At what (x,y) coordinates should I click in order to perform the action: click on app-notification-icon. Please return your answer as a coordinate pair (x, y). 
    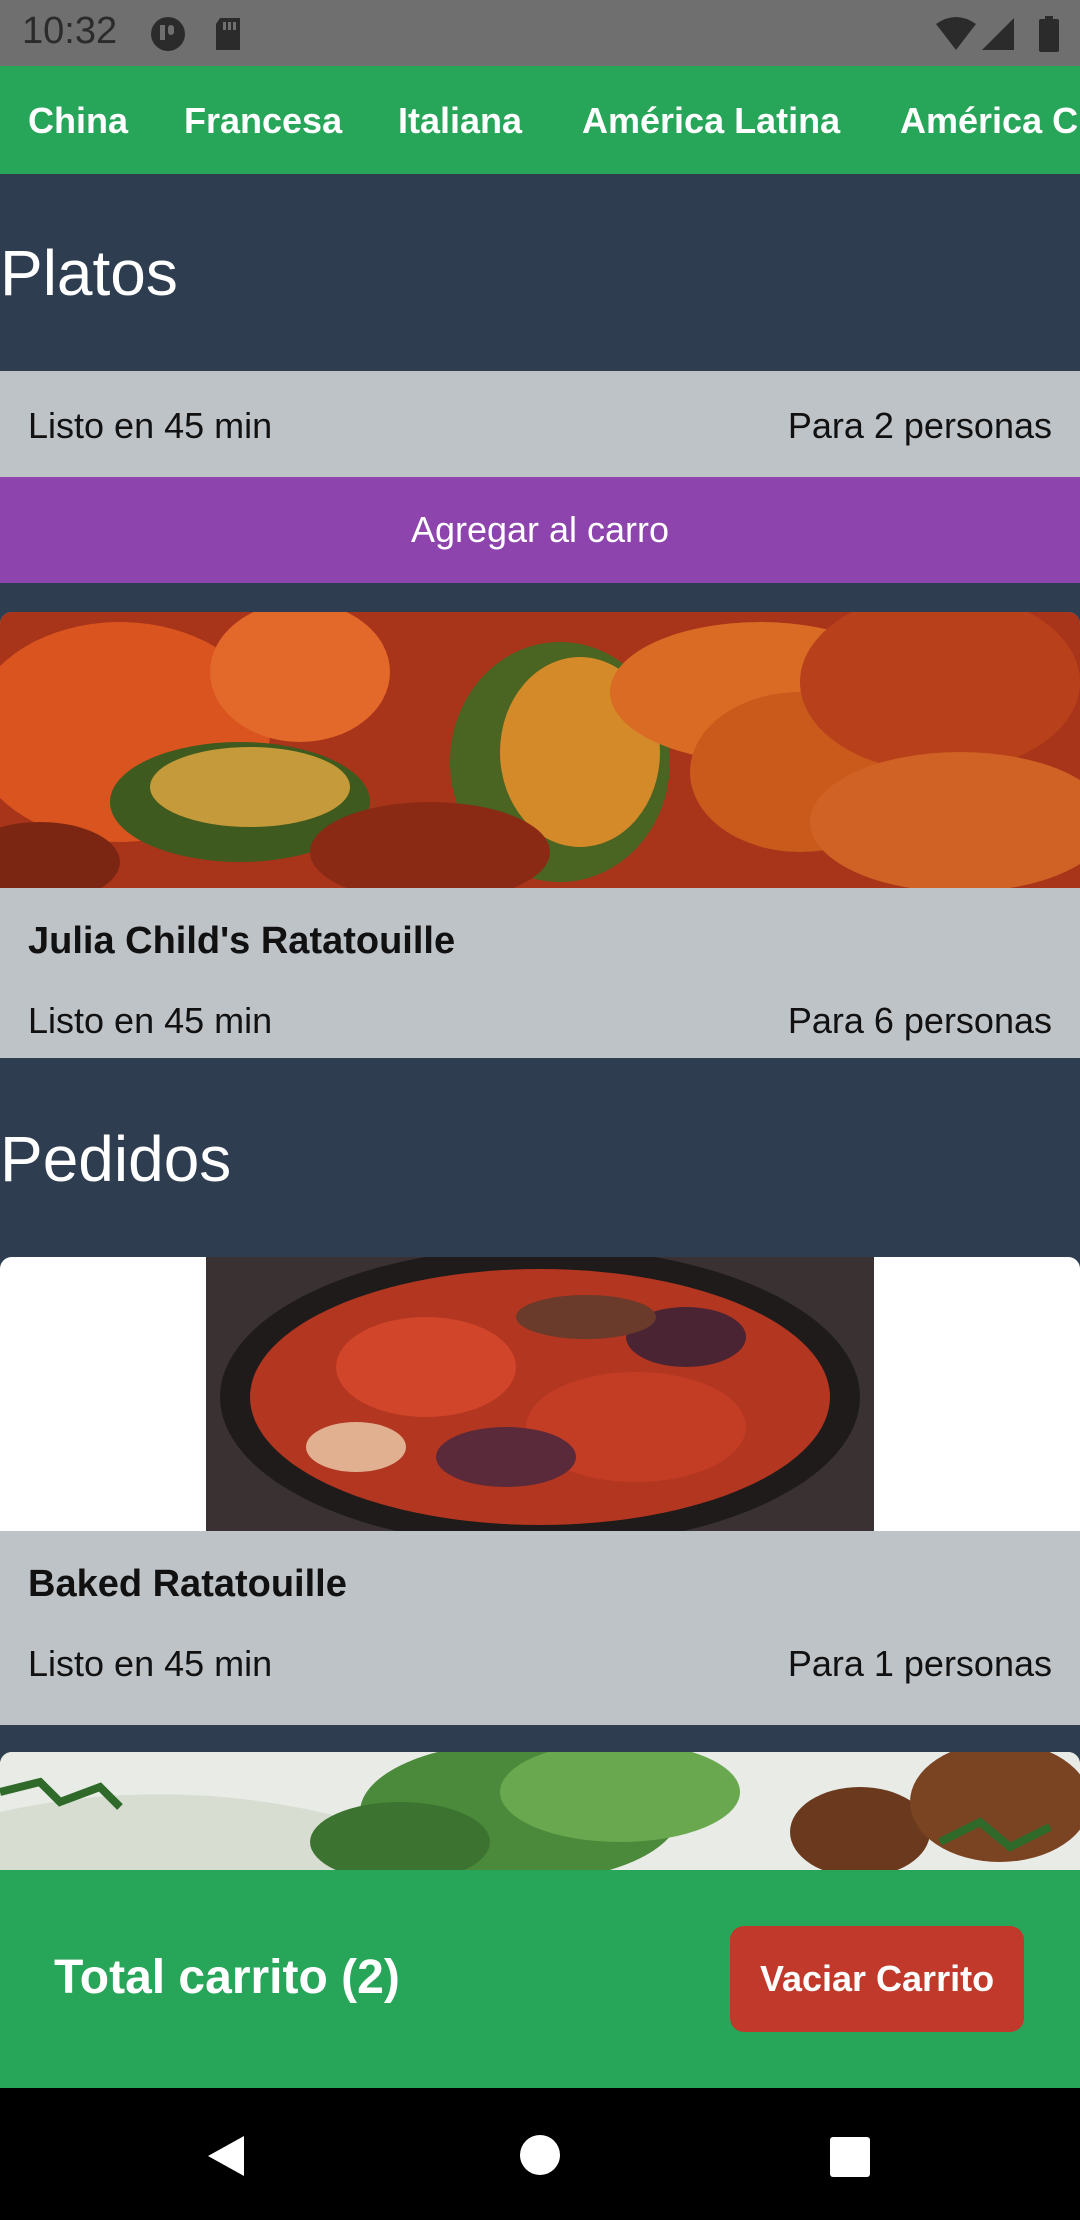
    Looking at the image, I should click on (168, 34).